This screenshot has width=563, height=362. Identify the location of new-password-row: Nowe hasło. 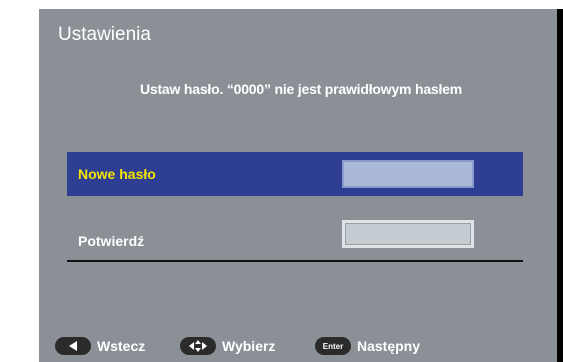
(295, 174).